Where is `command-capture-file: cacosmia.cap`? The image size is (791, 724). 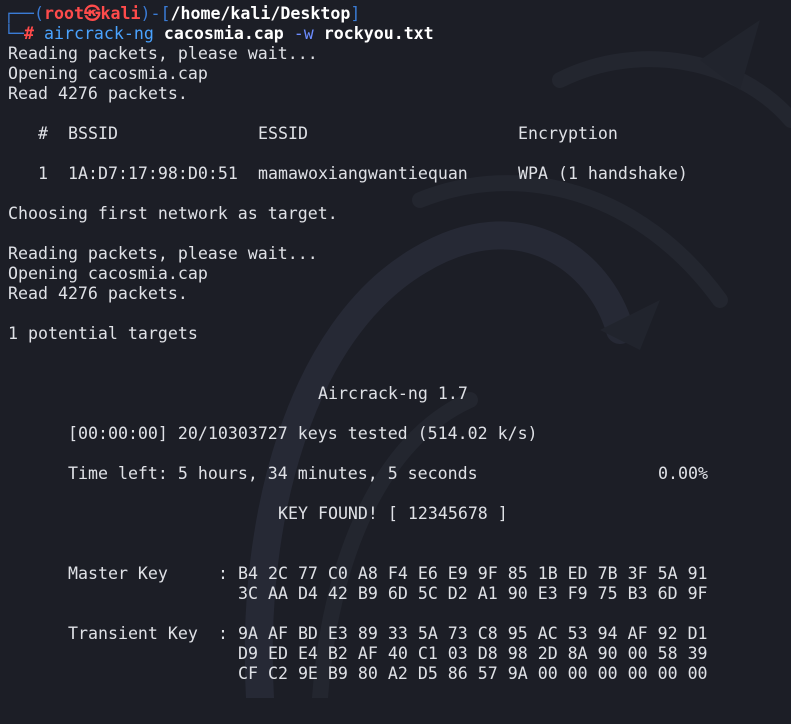 command-capture-file: cacosmia.cap is located at coordinates (223, 33).